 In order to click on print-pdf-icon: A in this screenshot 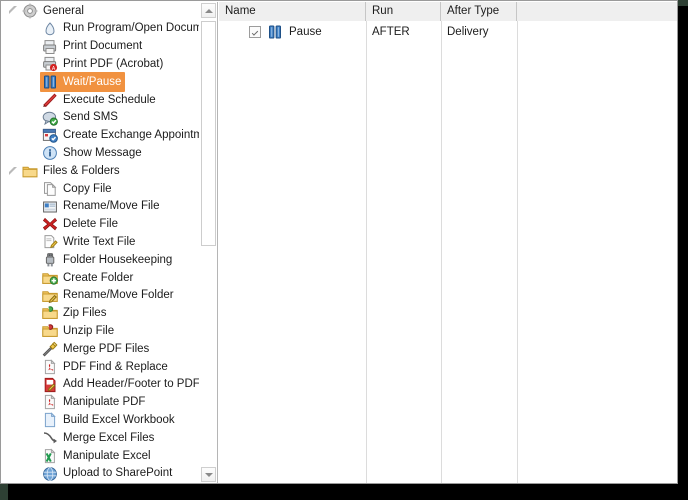, I will do `click(50, 64)`.